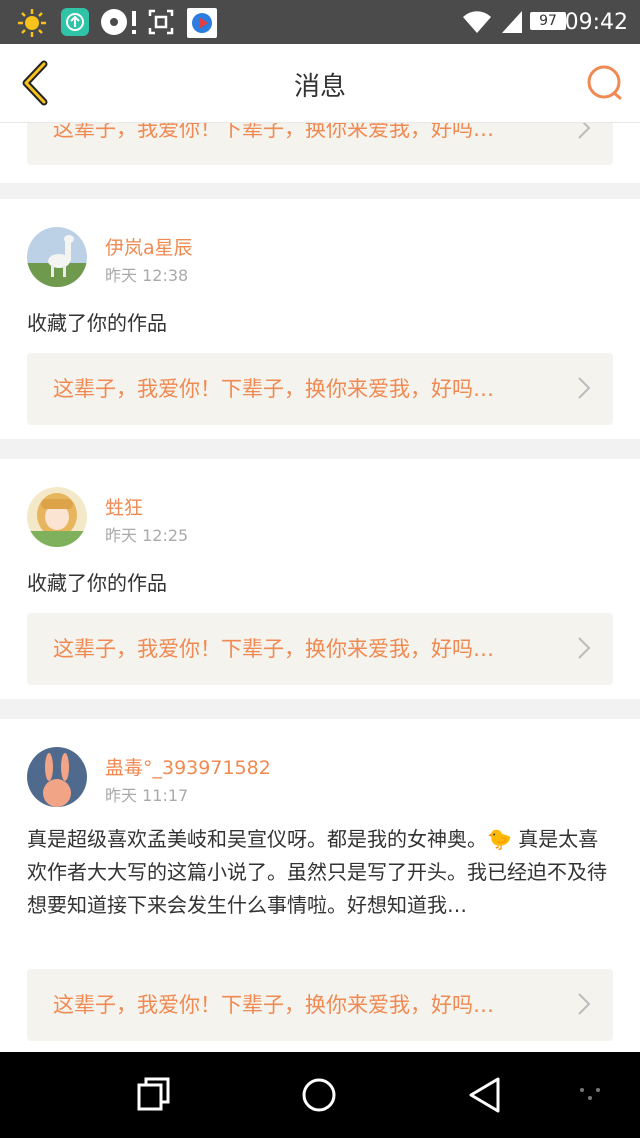 This screenshot has width=640, height=1138. Describe the element at coordinates (147, 795) in the screenshot. I see `message-time: 昨天 11:17` at that location.